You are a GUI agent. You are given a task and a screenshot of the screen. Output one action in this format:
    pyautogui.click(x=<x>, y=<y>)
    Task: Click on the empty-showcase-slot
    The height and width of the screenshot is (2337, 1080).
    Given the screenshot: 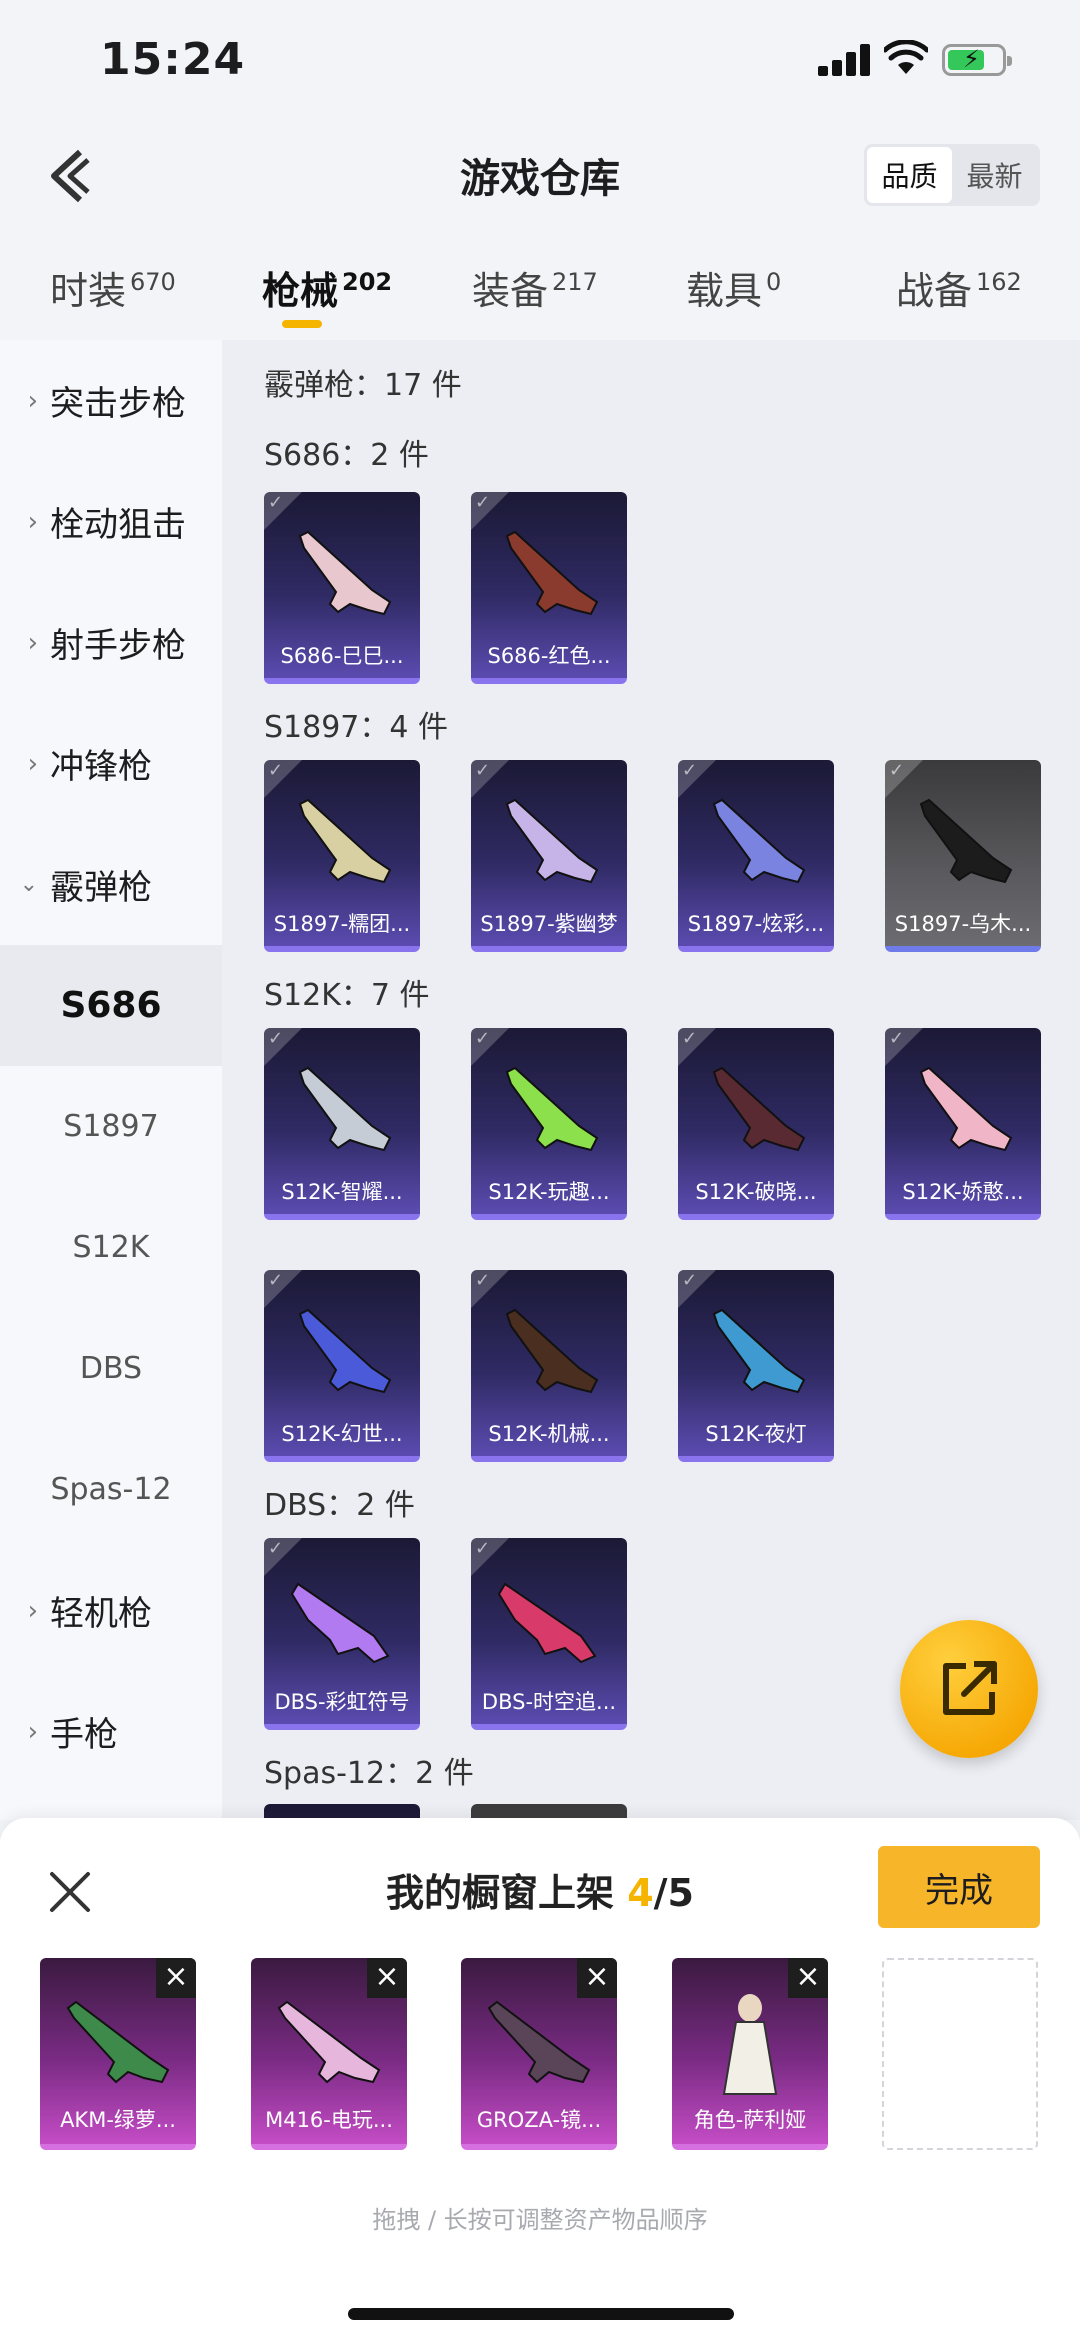 What is the action you would take?
    pyautogui.click(x=960, y=2054)
    